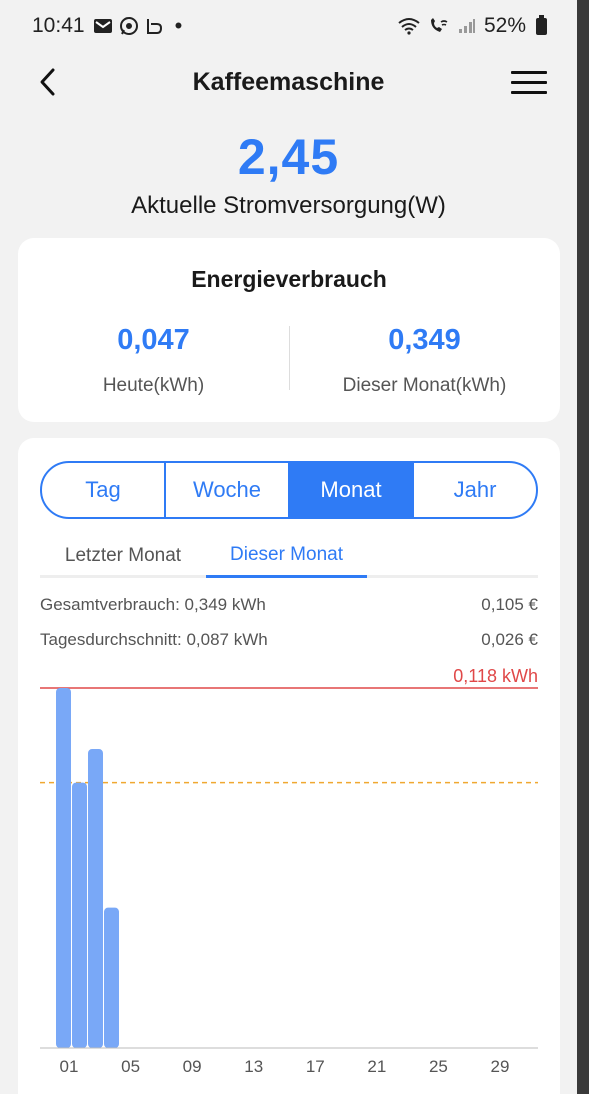 The width and height of the screenshot is (589, 1094). Describe the element at coordinates (153, 340) in the screenshot. I see `energy-today-value: 0,047` at that location.